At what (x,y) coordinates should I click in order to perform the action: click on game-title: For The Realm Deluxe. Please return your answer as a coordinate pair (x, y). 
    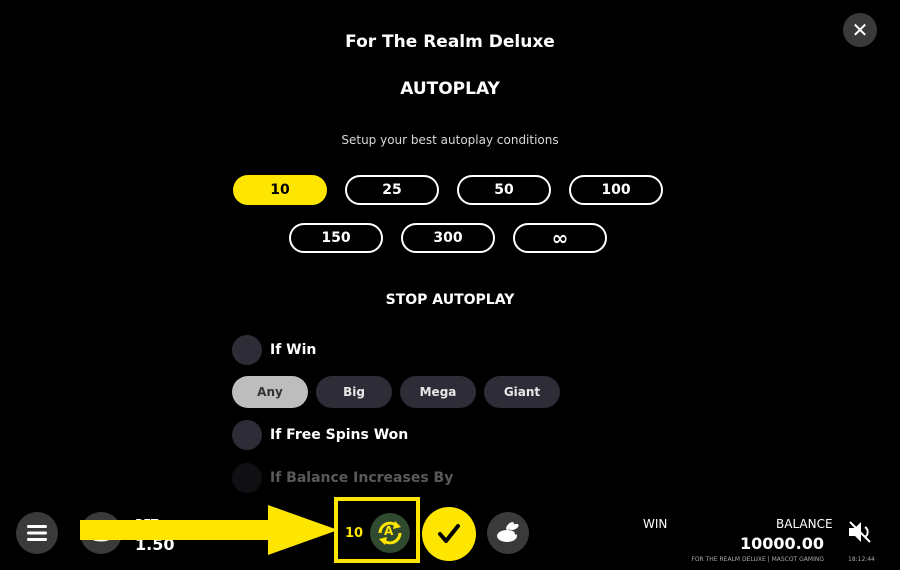
    Looking at the image, I should click on (450, 42).